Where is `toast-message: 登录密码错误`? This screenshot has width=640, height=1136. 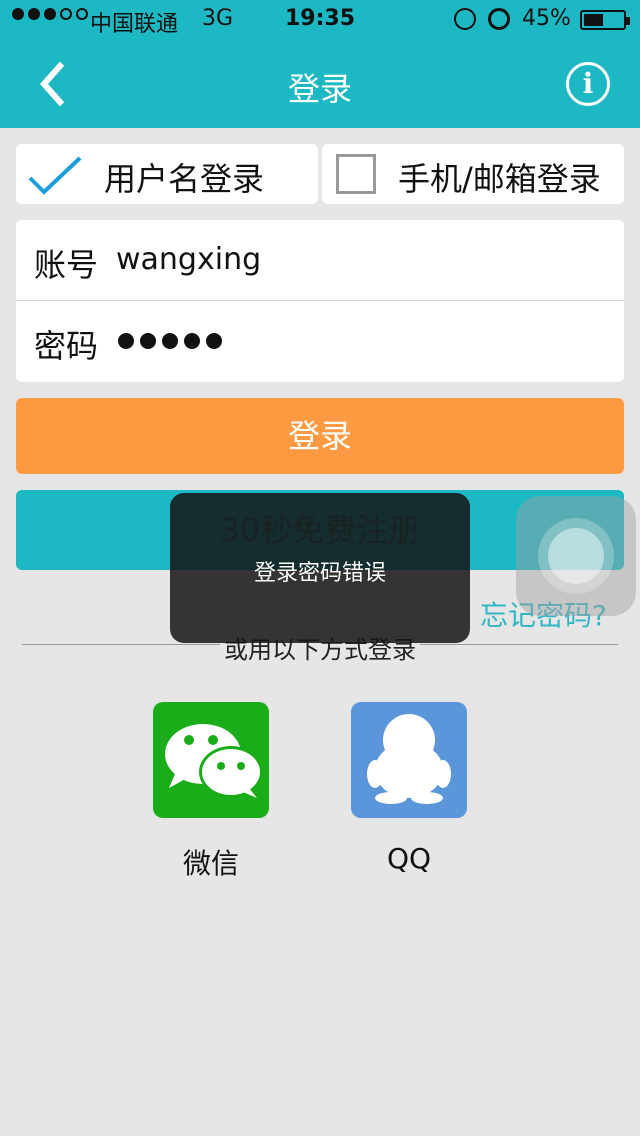 toast-message: 登录密码错误 is located at coordinates (319, 573).